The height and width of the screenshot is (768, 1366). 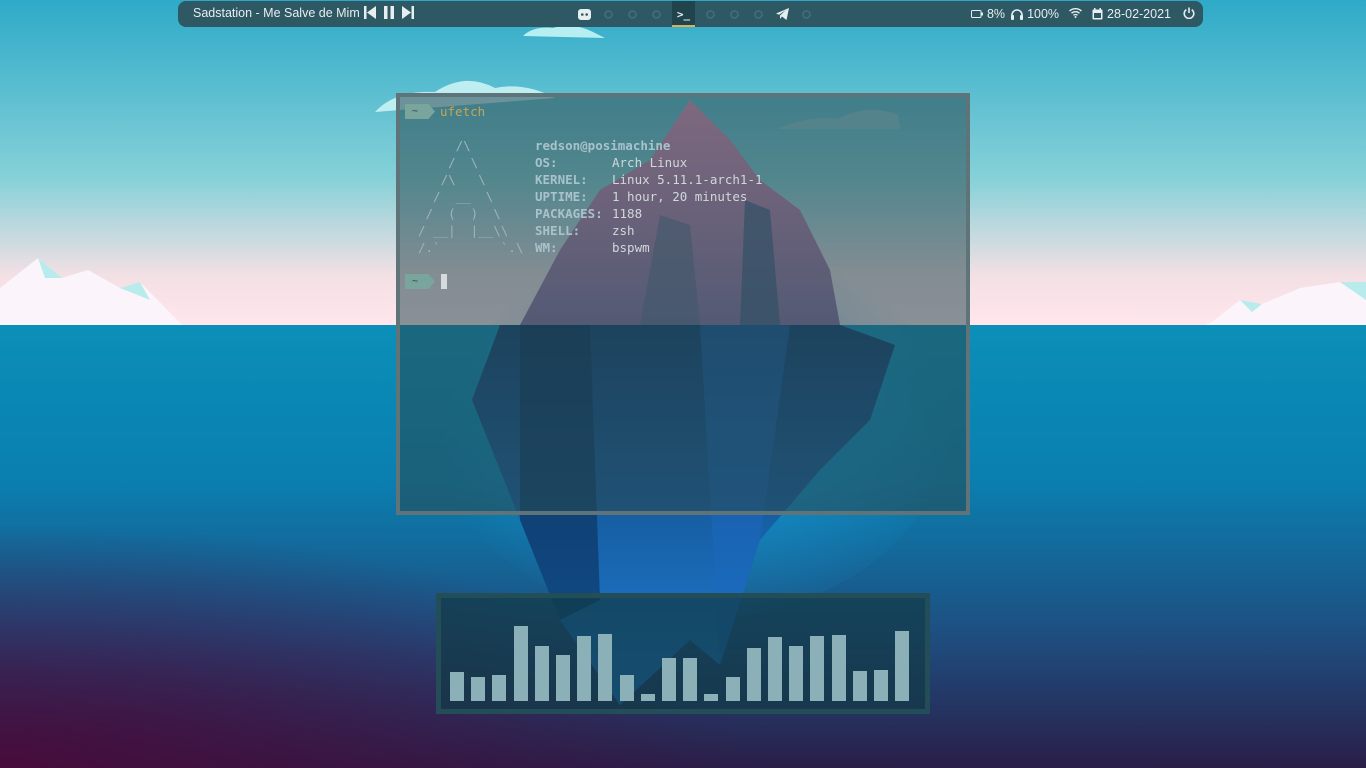 What do you see at coordinates (276, 13) in the screenshot?
I see `now-playing-title: Sadstation - Me Salve de Mim` at bounding box center [276, 13].